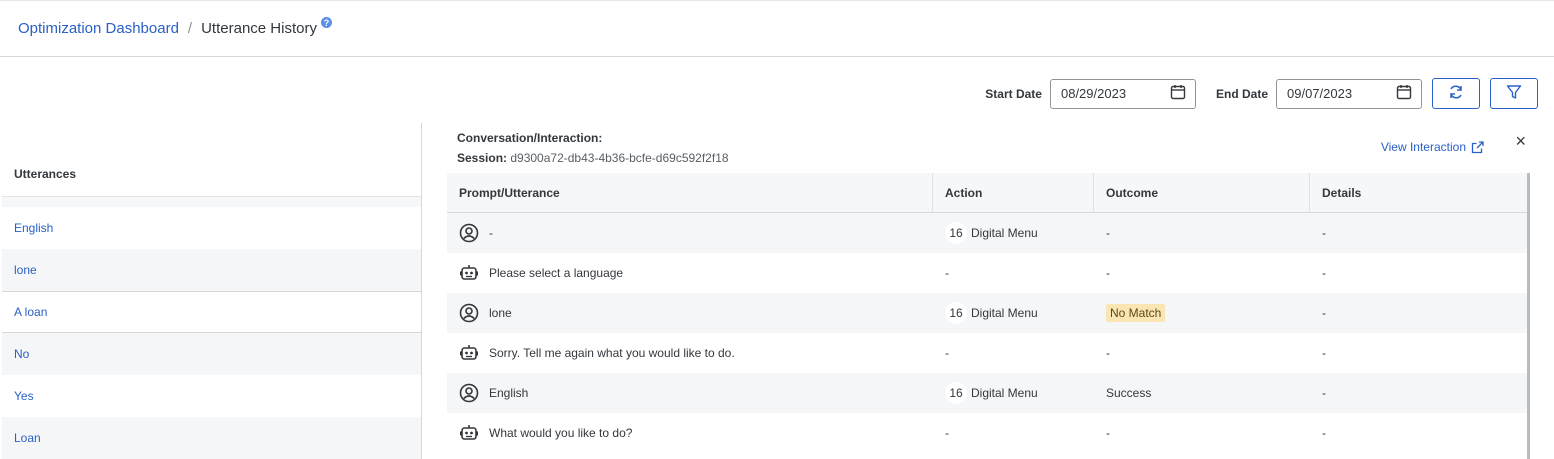  I want to click on table-row: English 16 Digital Menu Success -, so click(988, 393).